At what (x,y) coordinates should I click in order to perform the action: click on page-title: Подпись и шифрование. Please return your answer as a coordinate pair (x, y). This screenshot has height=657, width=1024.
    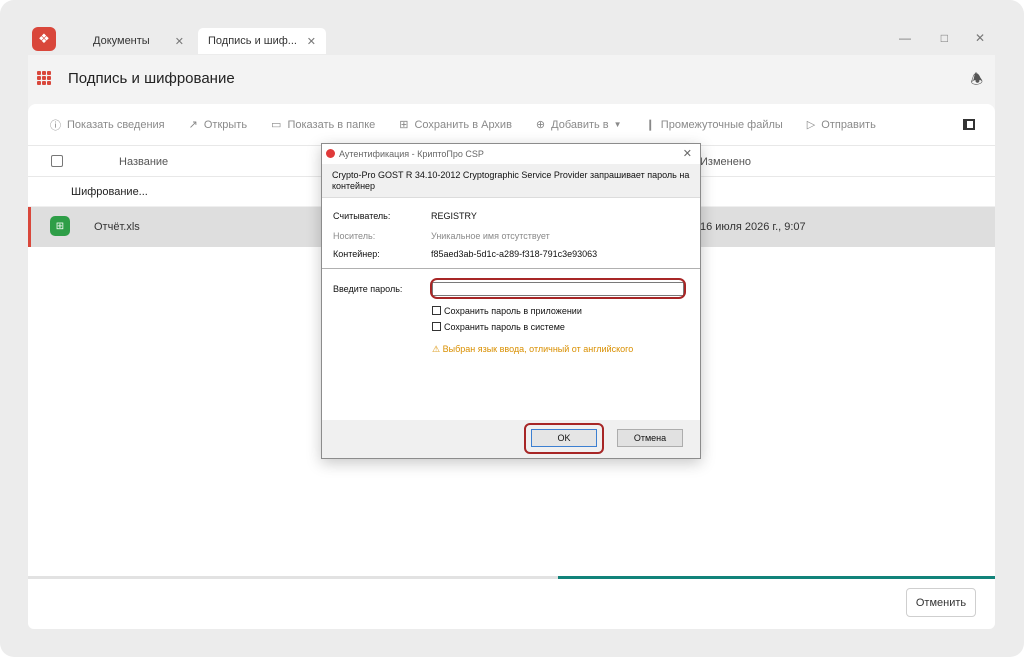
    Looking at the image, I should click on (151, 78).